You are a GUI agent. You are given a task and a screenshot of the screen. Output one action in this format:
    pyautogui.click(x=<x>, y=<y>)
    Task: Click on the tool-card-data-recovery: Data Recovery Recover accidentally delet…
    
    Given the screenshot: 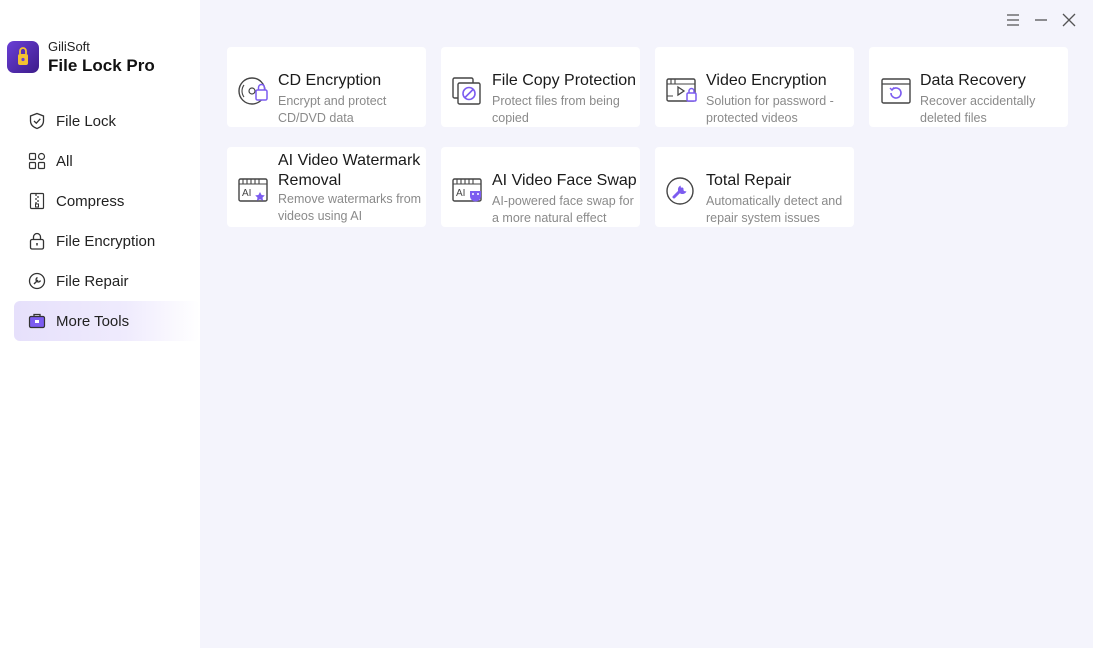 What is the action you would take?
    pyautogui.click(x=968, y=87)
    